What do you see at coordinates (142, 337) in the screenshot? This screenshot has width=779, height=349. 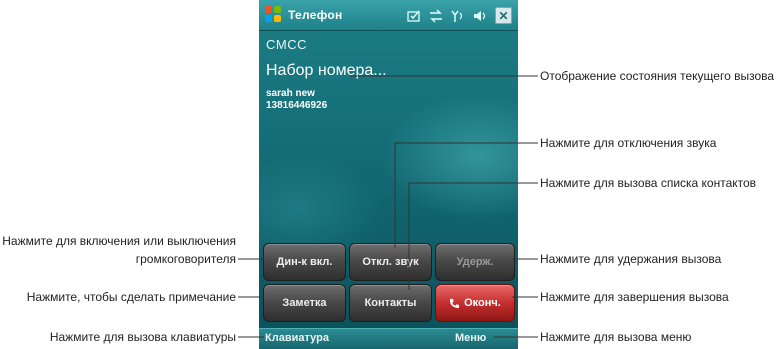 I see `callout-keypad: Нажмите для вызова клавиатуры` at bounding box center [142, 337].